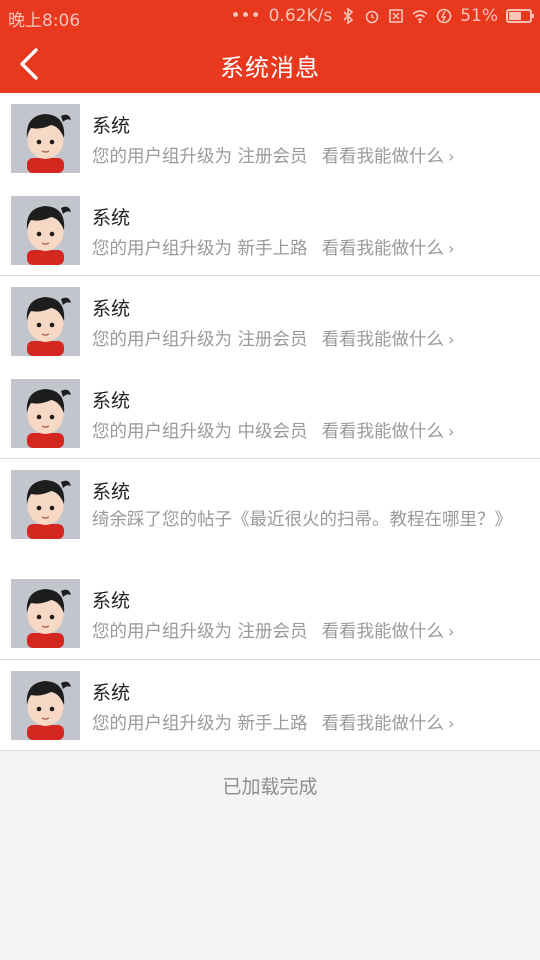  What do you see at coordinates (270, 68) in the screenshot?
I see `page-title: 系统消息` at bounding box center [270, 68].